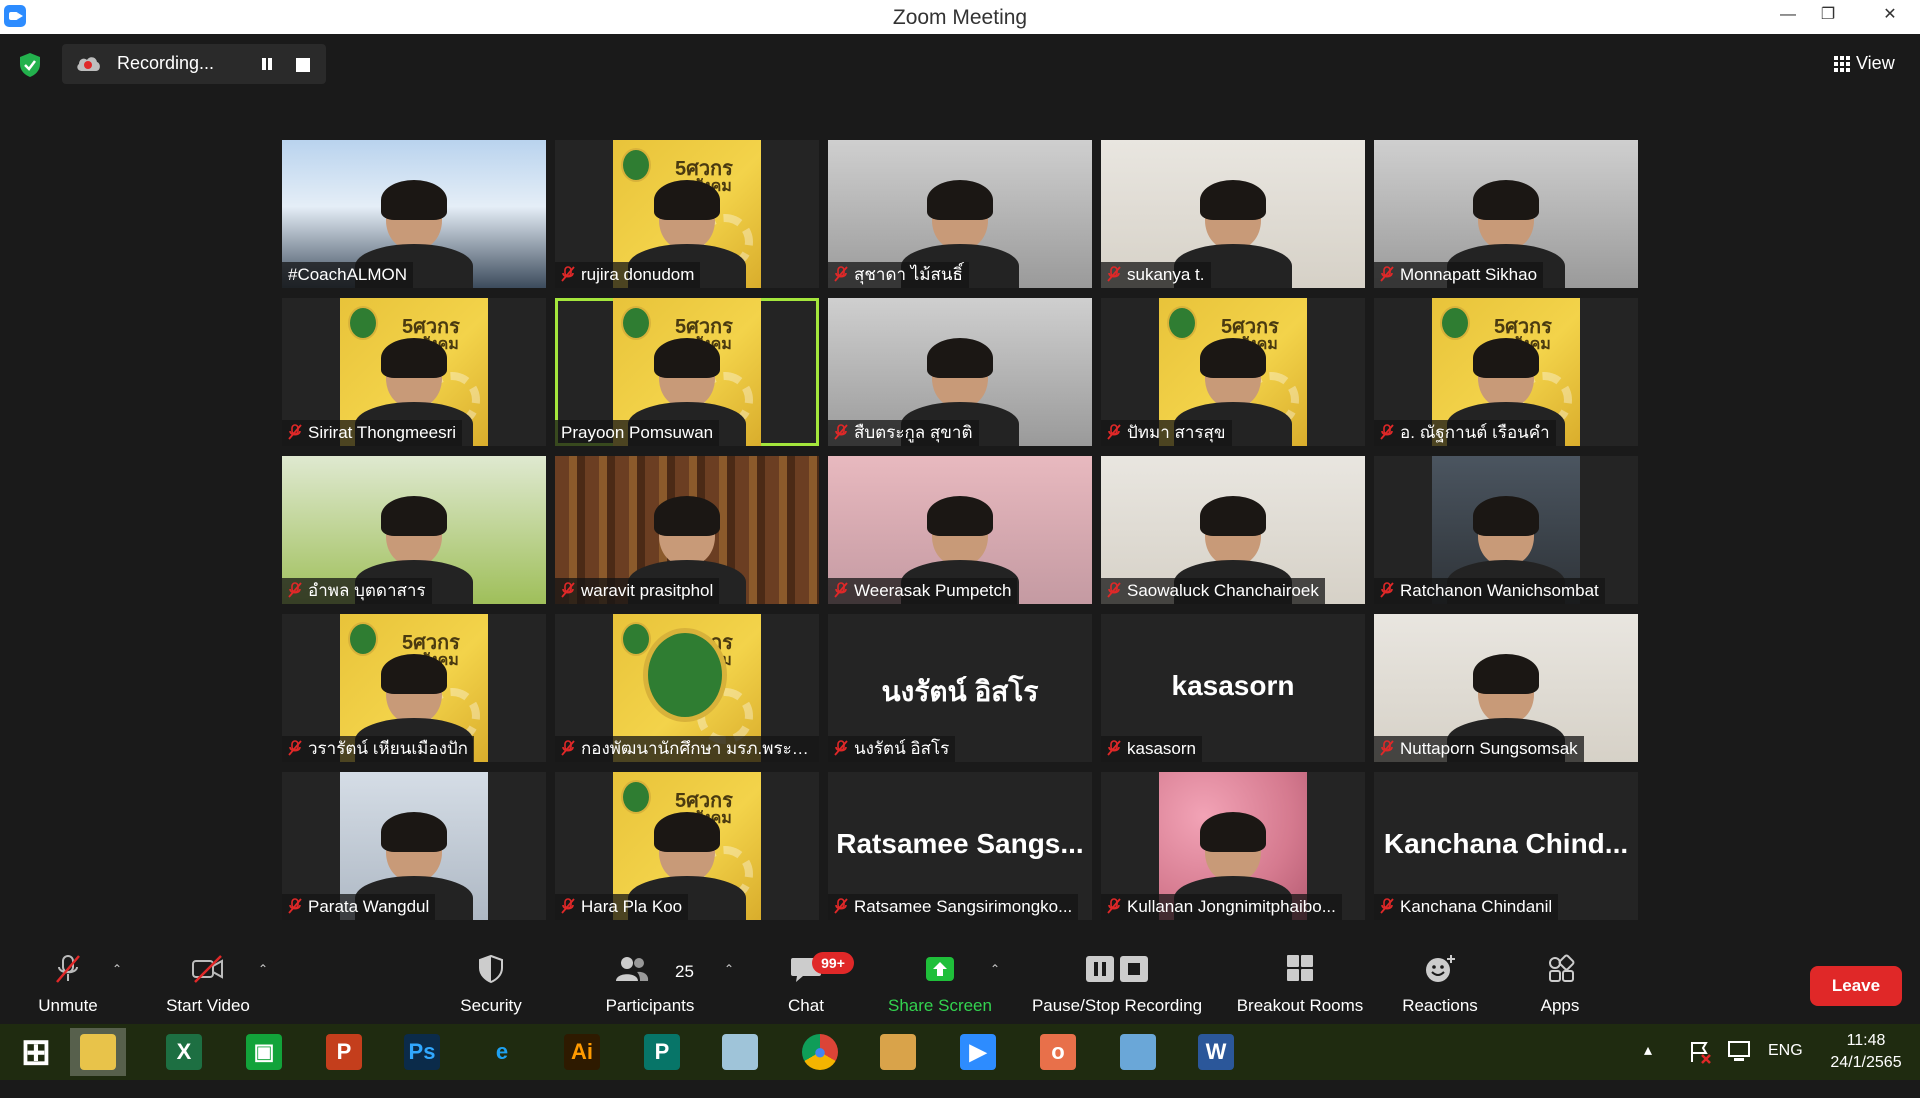  I want to click on file-explorer-taskbar-icon, so click(98, 1052).